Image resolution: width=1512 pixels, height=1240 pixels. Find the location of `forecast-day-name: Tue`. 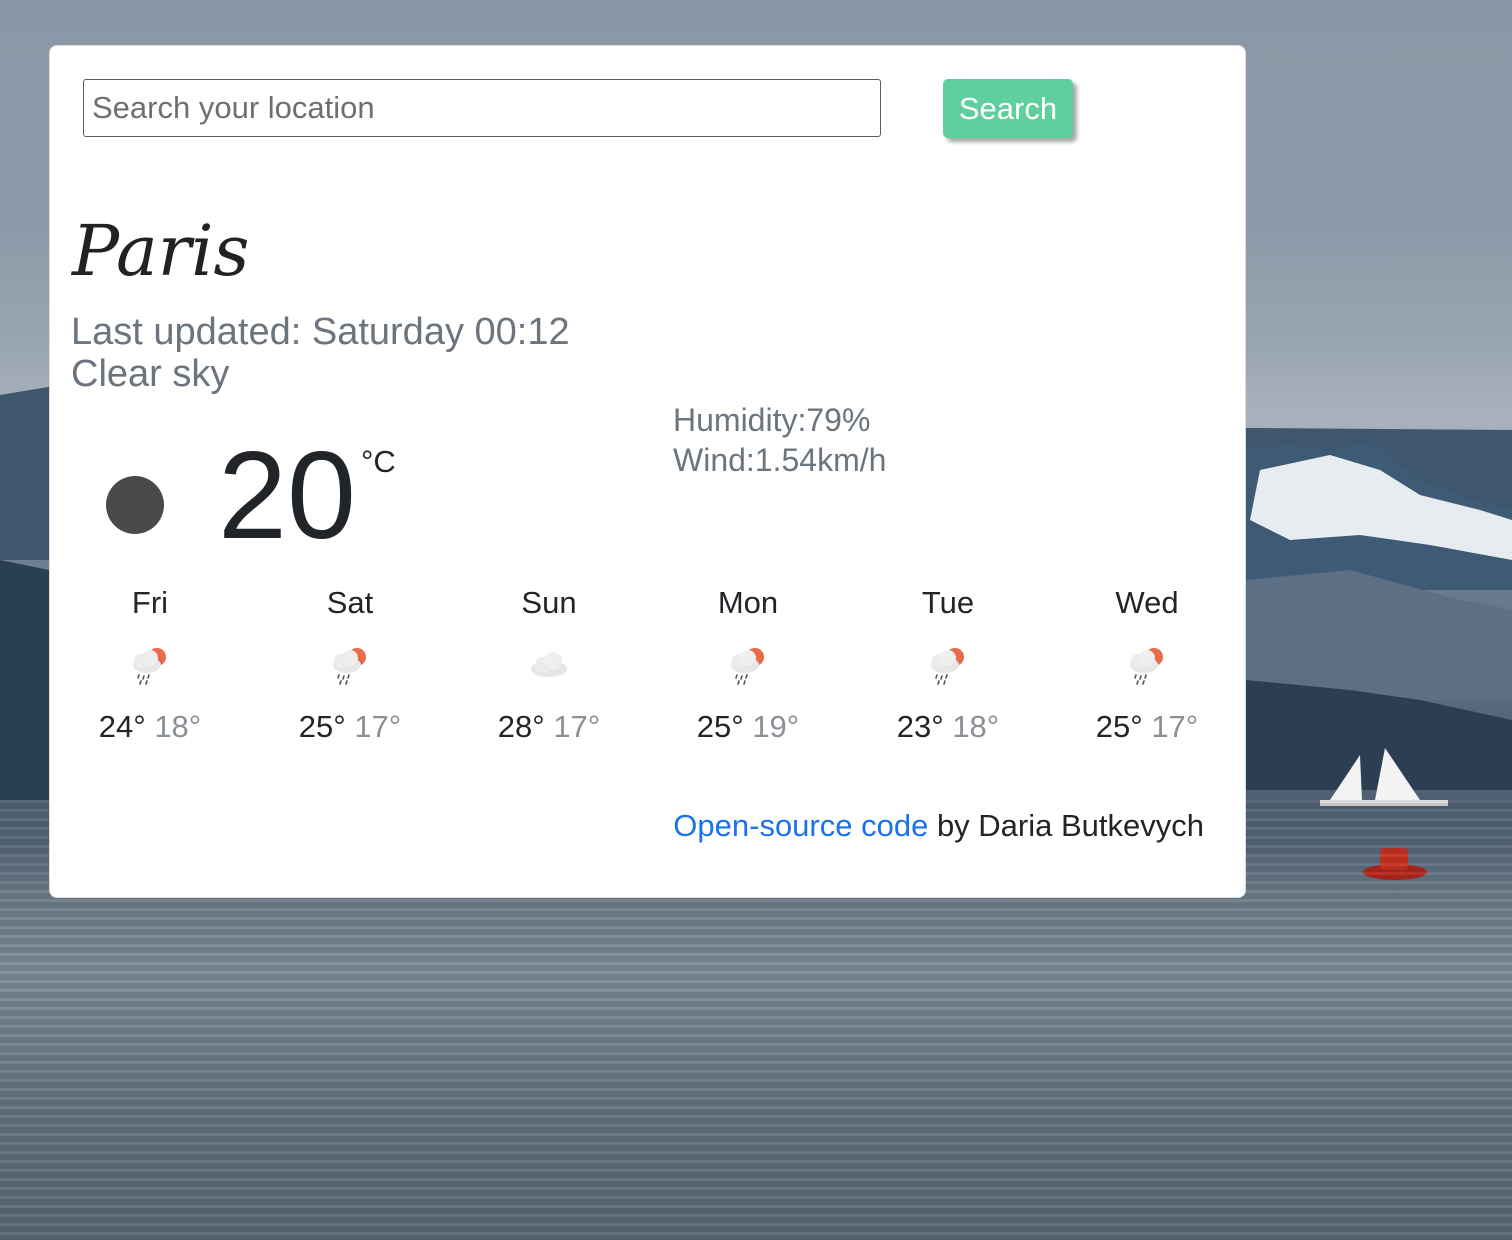

forecast-day-name: Tue is located at coordinates (948, 602).